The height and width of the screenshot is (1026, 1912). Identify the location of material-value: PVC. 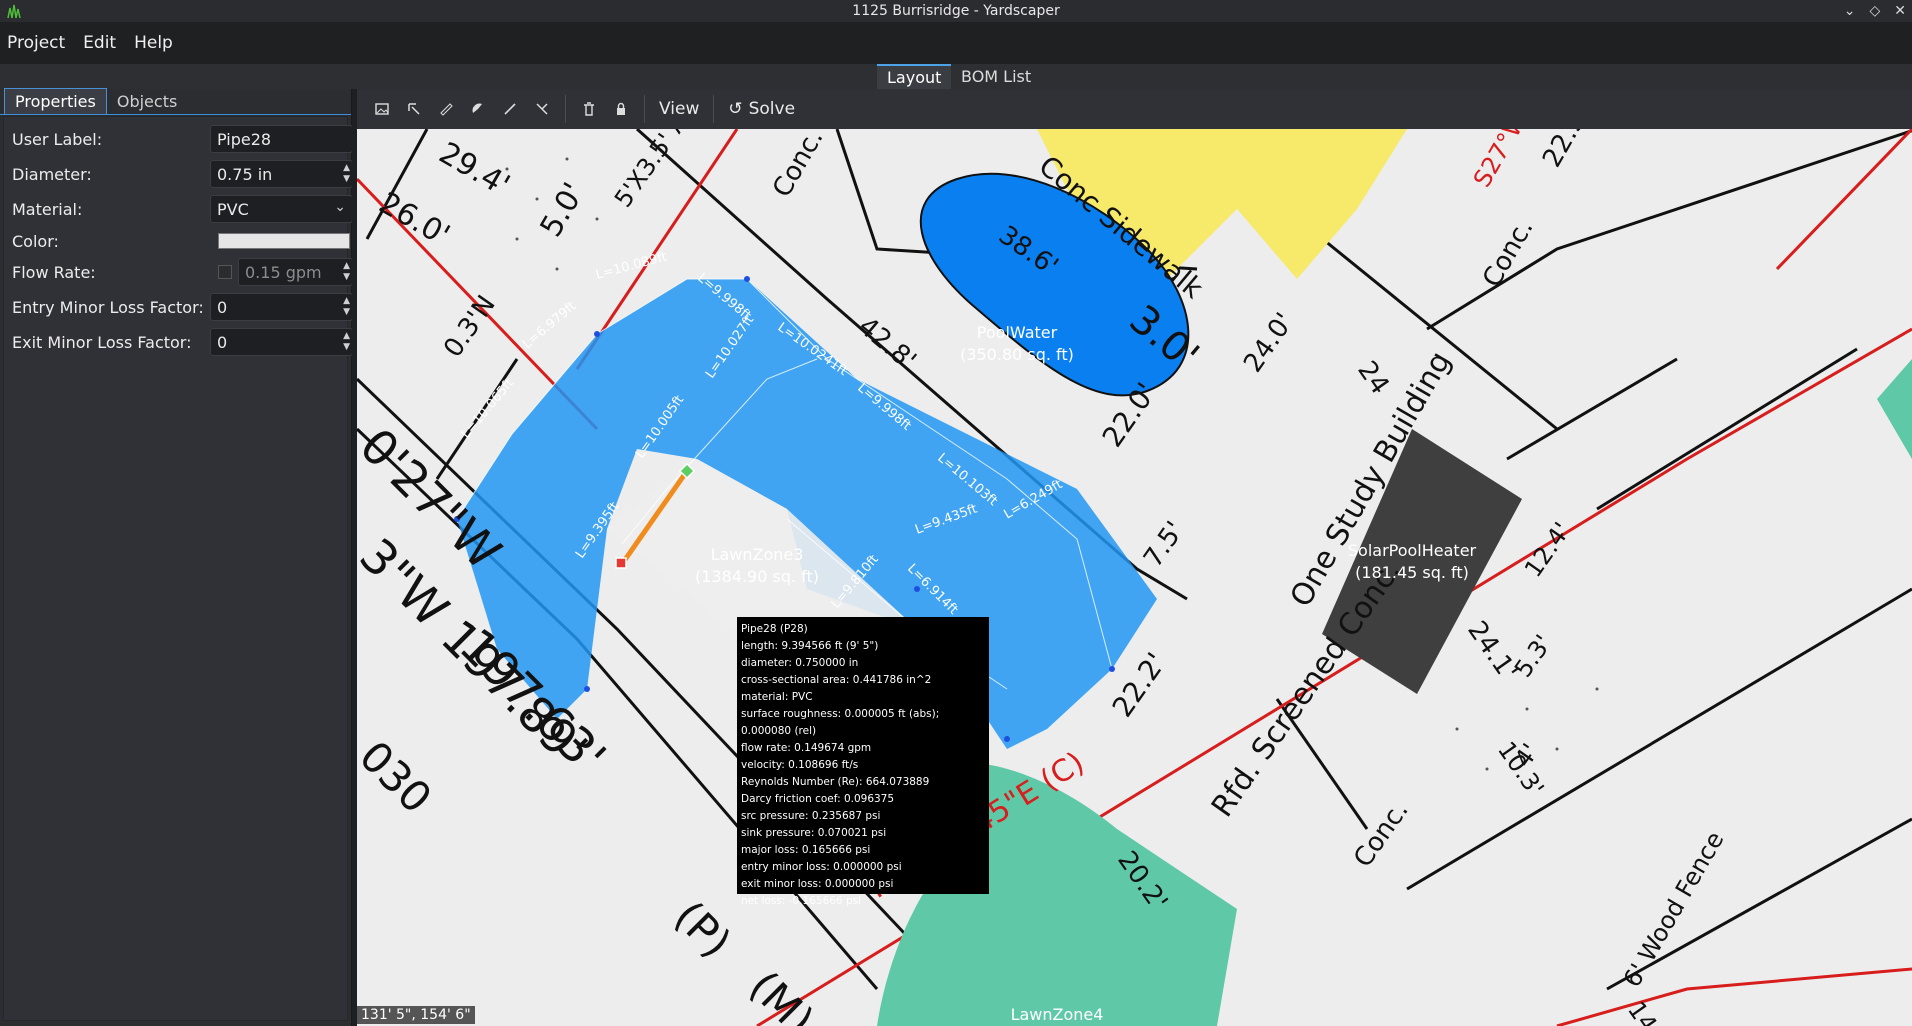
(233, 209).